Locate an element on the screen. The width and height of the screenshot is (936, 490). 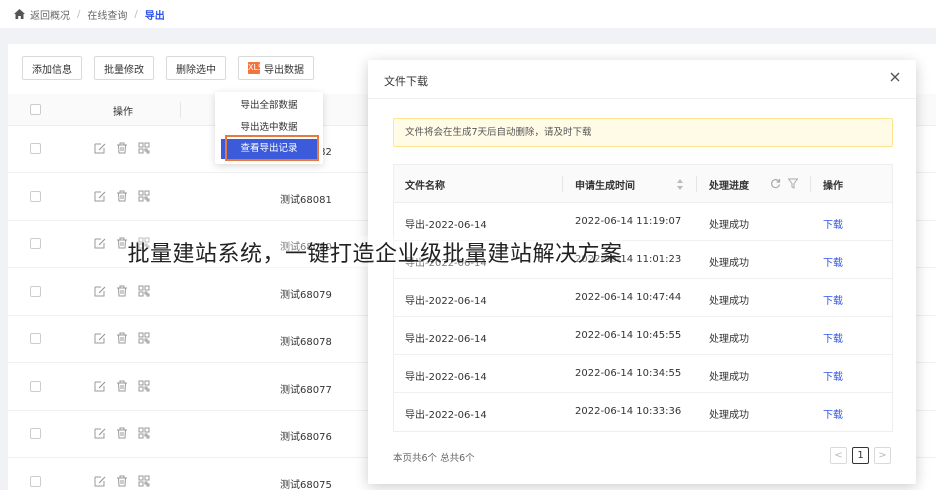
home-icon is located at coordinates (19, 14).